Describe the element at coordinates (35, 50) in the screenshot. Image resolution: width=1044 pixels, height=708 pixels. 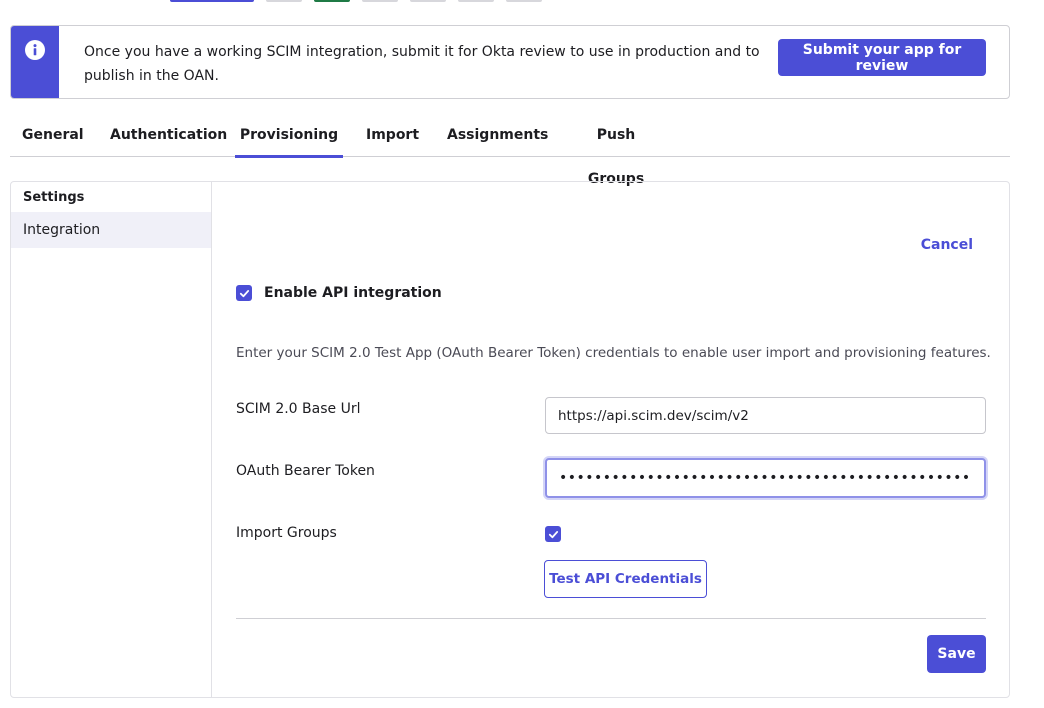
I see `info-icon` at that location.